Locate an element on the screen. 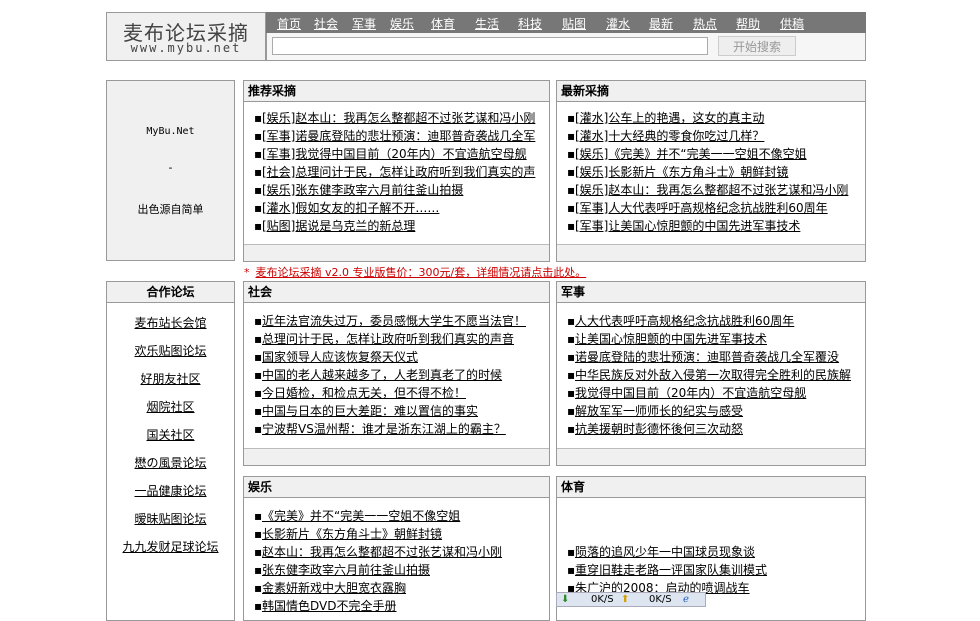 This screenshot has width=980, height=621. article-link: 长影新片《东方角斗士》朝鲜封镜 is located at coordinates (352, 534).